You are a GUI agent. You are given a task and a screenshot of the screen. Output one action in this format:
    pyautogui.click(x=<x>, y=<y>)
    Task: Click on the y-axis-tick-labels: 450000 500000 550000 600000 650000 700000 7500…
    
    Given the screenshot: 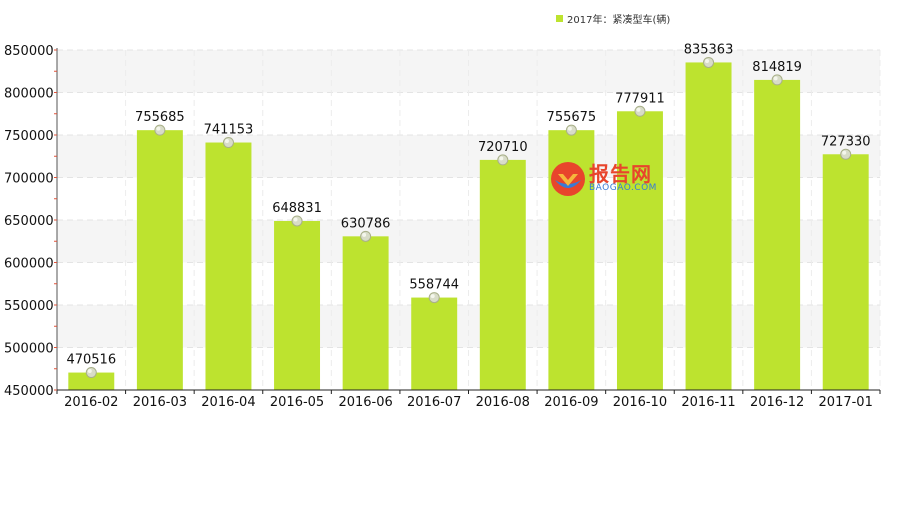 What is the action you would take?
    pyautogui.click(x=29, y=221)
    